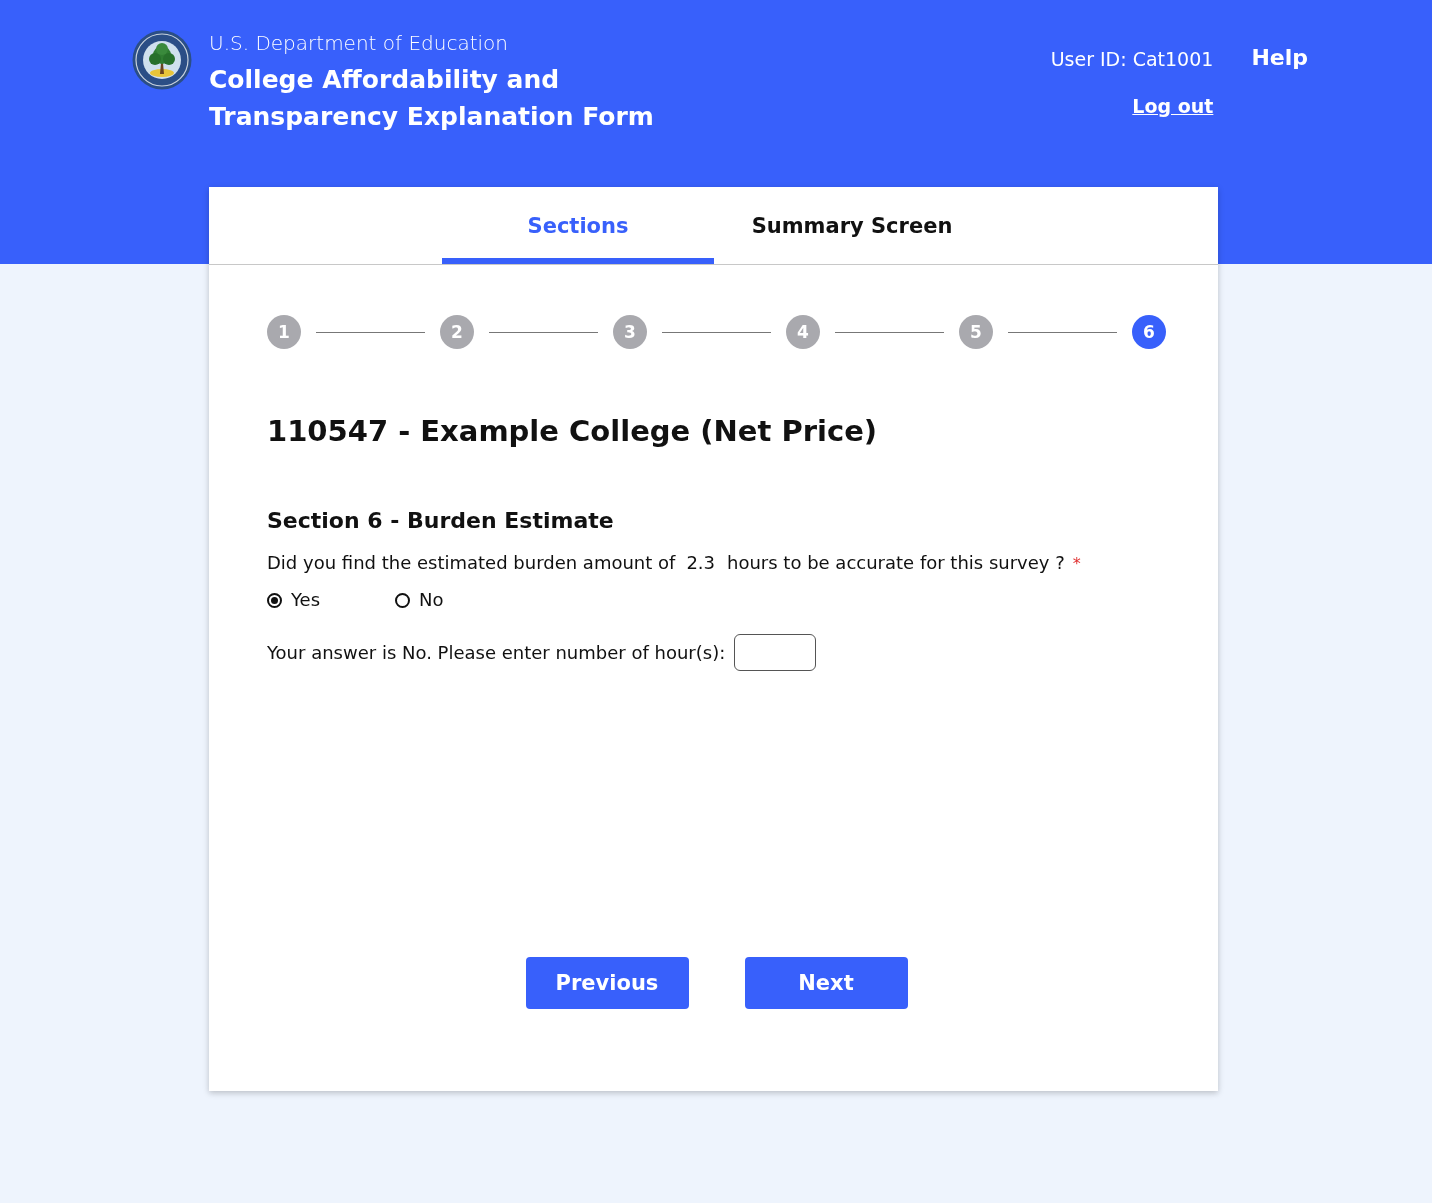 The image size is (1432, 1203). What do you see at coordinates (701, 563) in the screenshot?
I see `burden-hours-value: 2.3` at bounding box center [701, 563].